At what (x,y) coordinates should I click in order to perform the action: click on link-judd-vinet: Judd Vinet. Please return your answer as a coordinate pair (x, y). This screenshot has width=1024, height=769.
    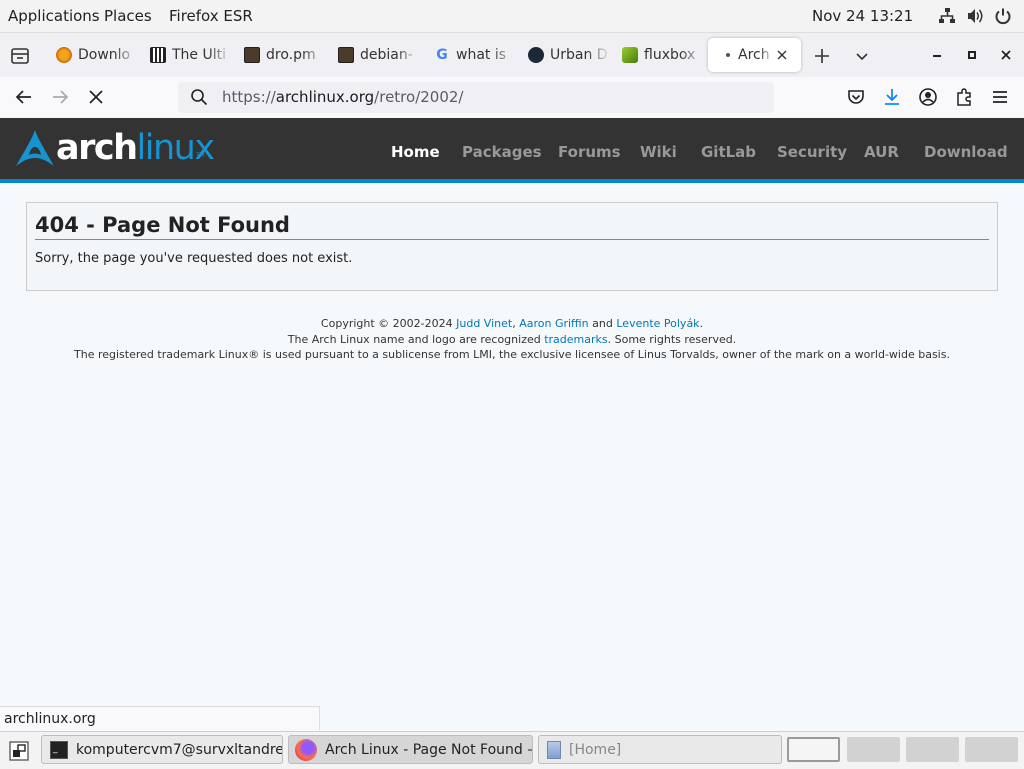
    Looking at the image, I should click on (484, 323).